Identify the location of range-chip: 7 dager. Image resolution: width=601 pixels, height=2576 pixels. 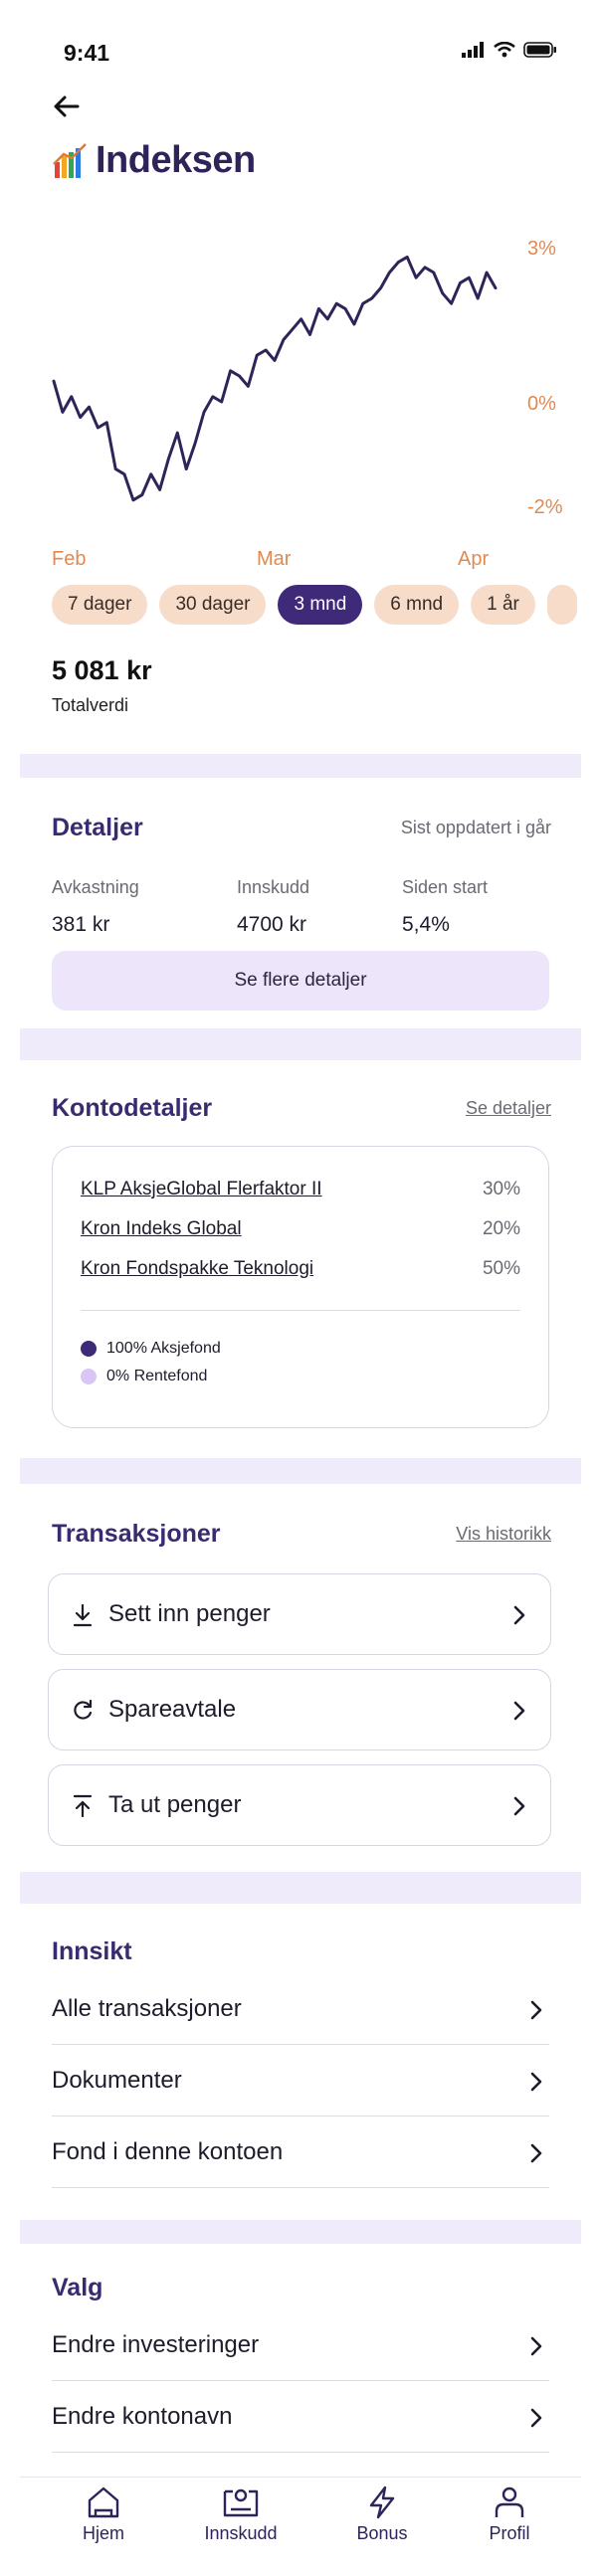
(100, 605).